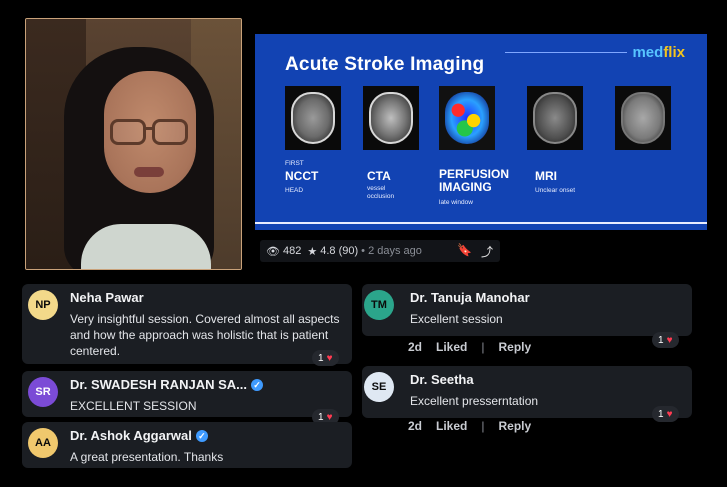  Describe the element at coordinates (43, 392) in the screenshot. I see `avatar: SR` at that location.